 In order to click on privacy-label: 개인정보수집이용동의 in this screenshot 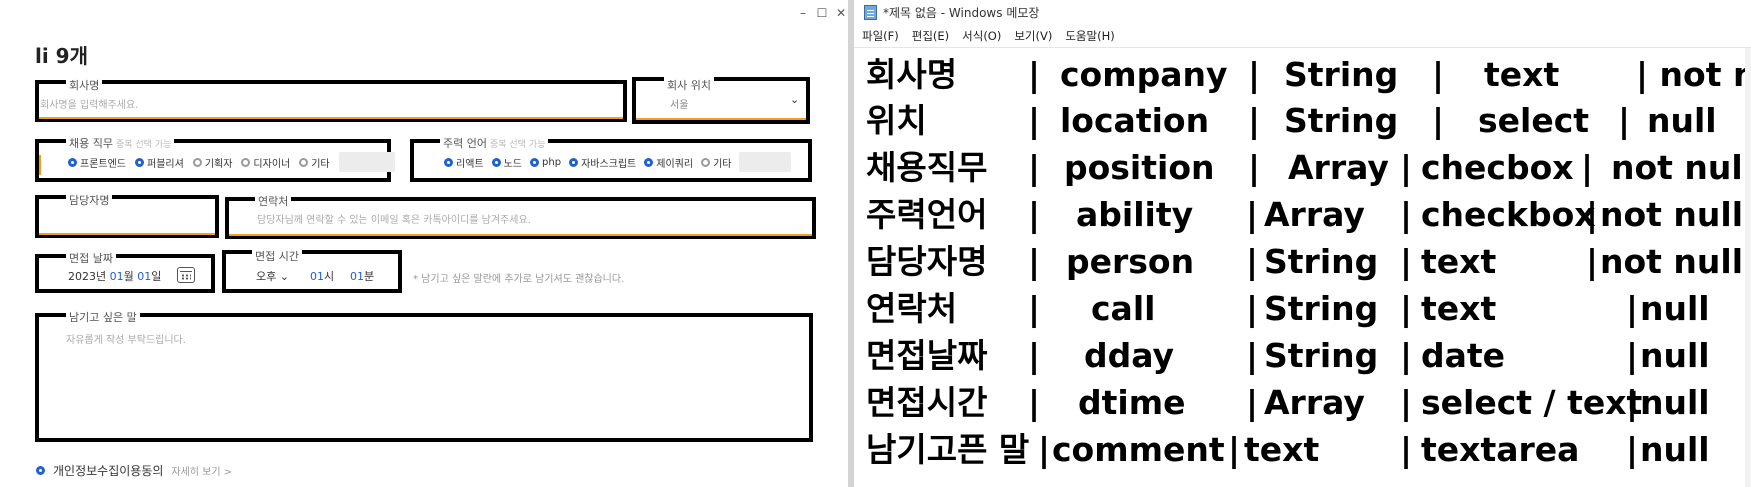, I will do `click(108, 471)`.